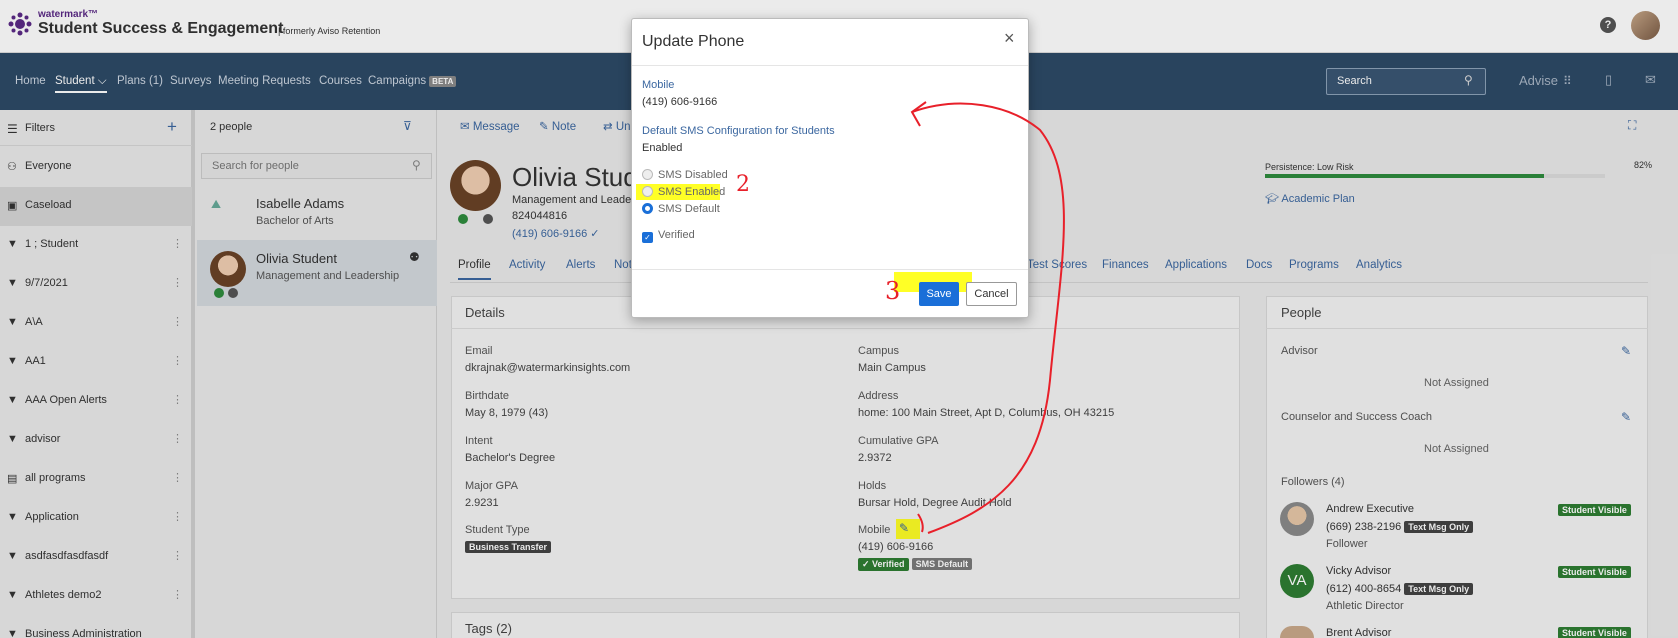 The image size is (1678, 638). Describe the element at coordinates (743, 184) in the screenshot. I see `annotation-number-2: 2` at that location.